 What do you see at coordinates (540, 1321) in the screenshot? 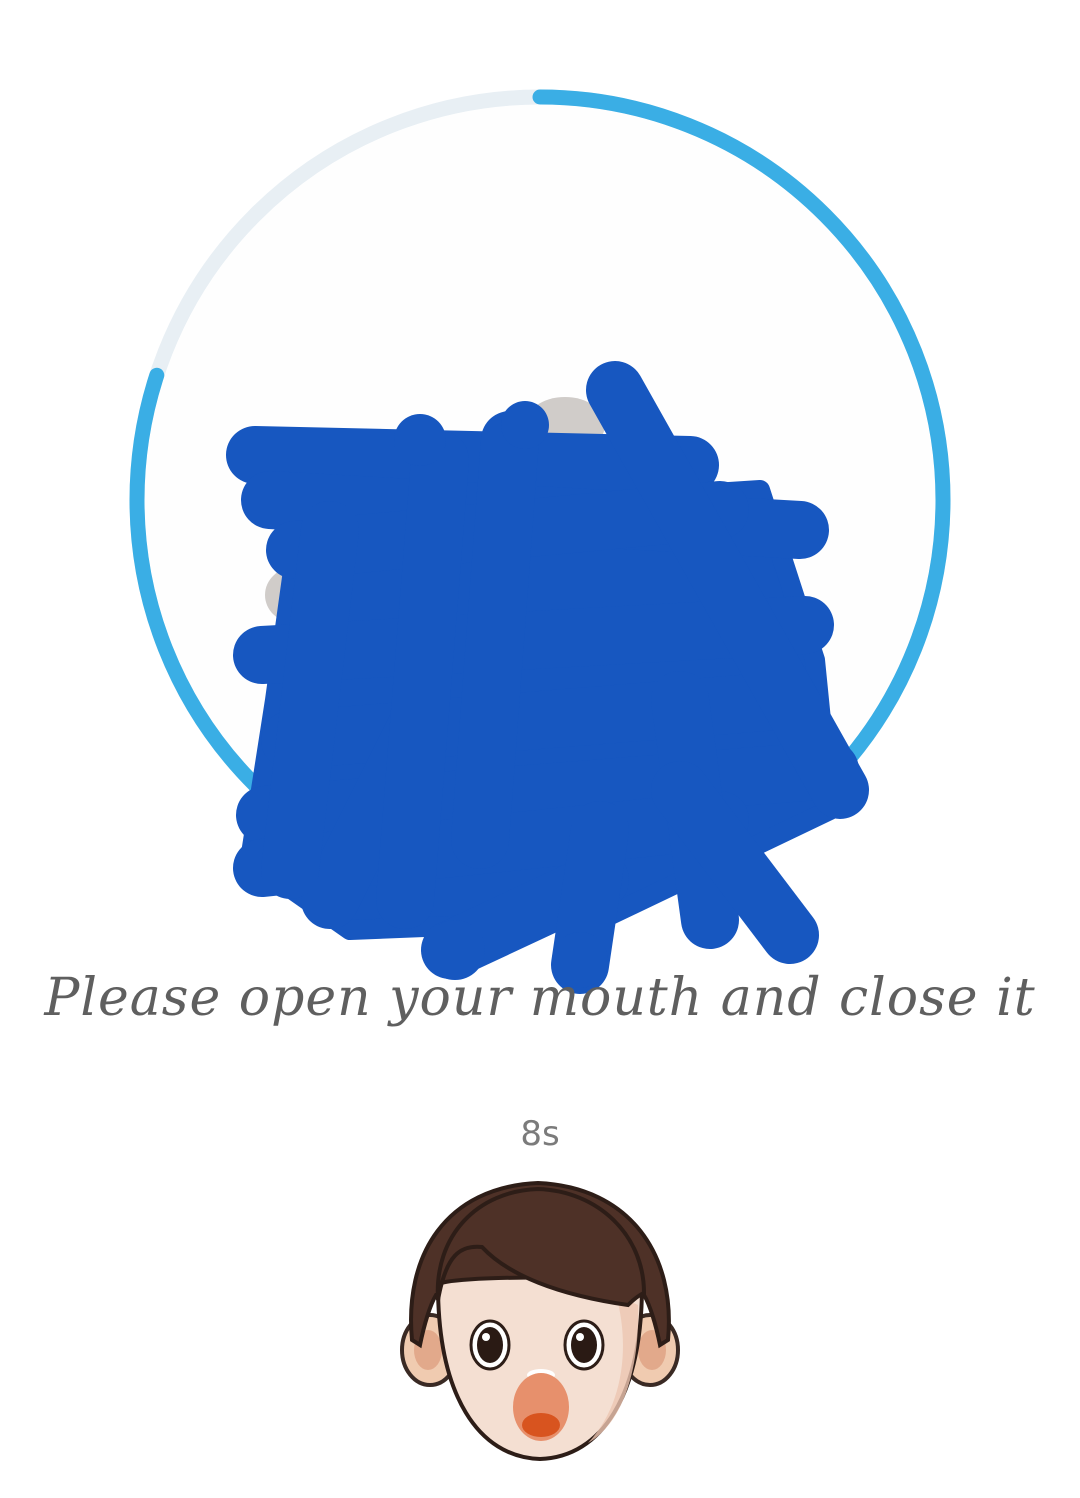
I see `open-mouth-face-icon` at bounding box center [540, 1321].